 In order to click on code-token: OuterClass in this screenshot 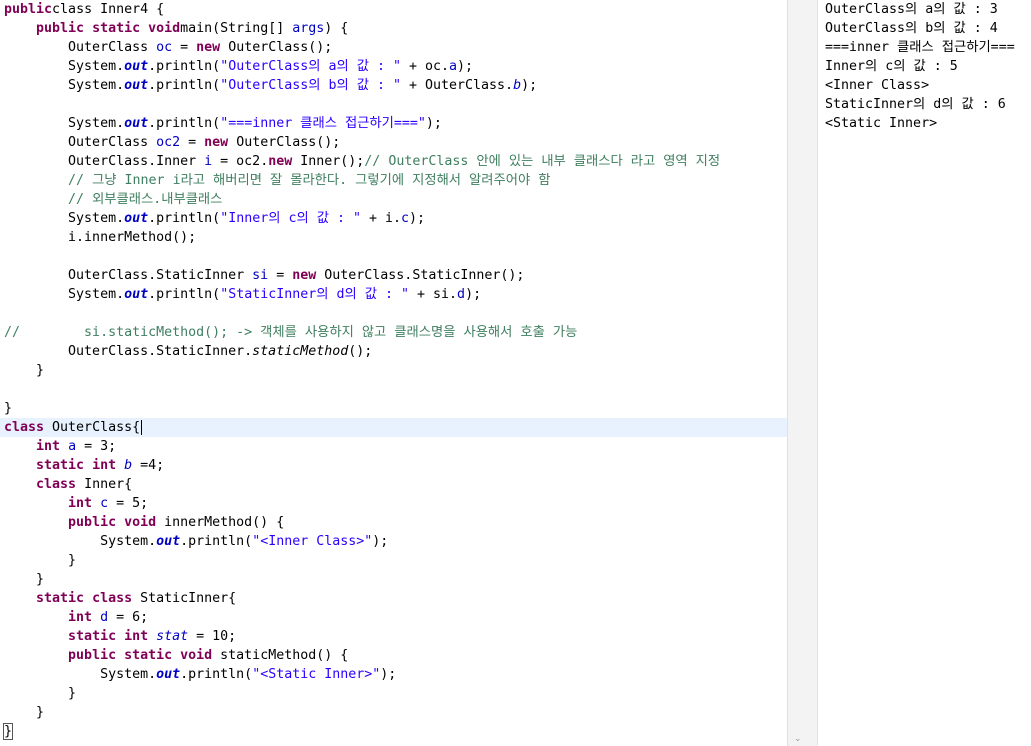, I will do `click(80, 47)`.